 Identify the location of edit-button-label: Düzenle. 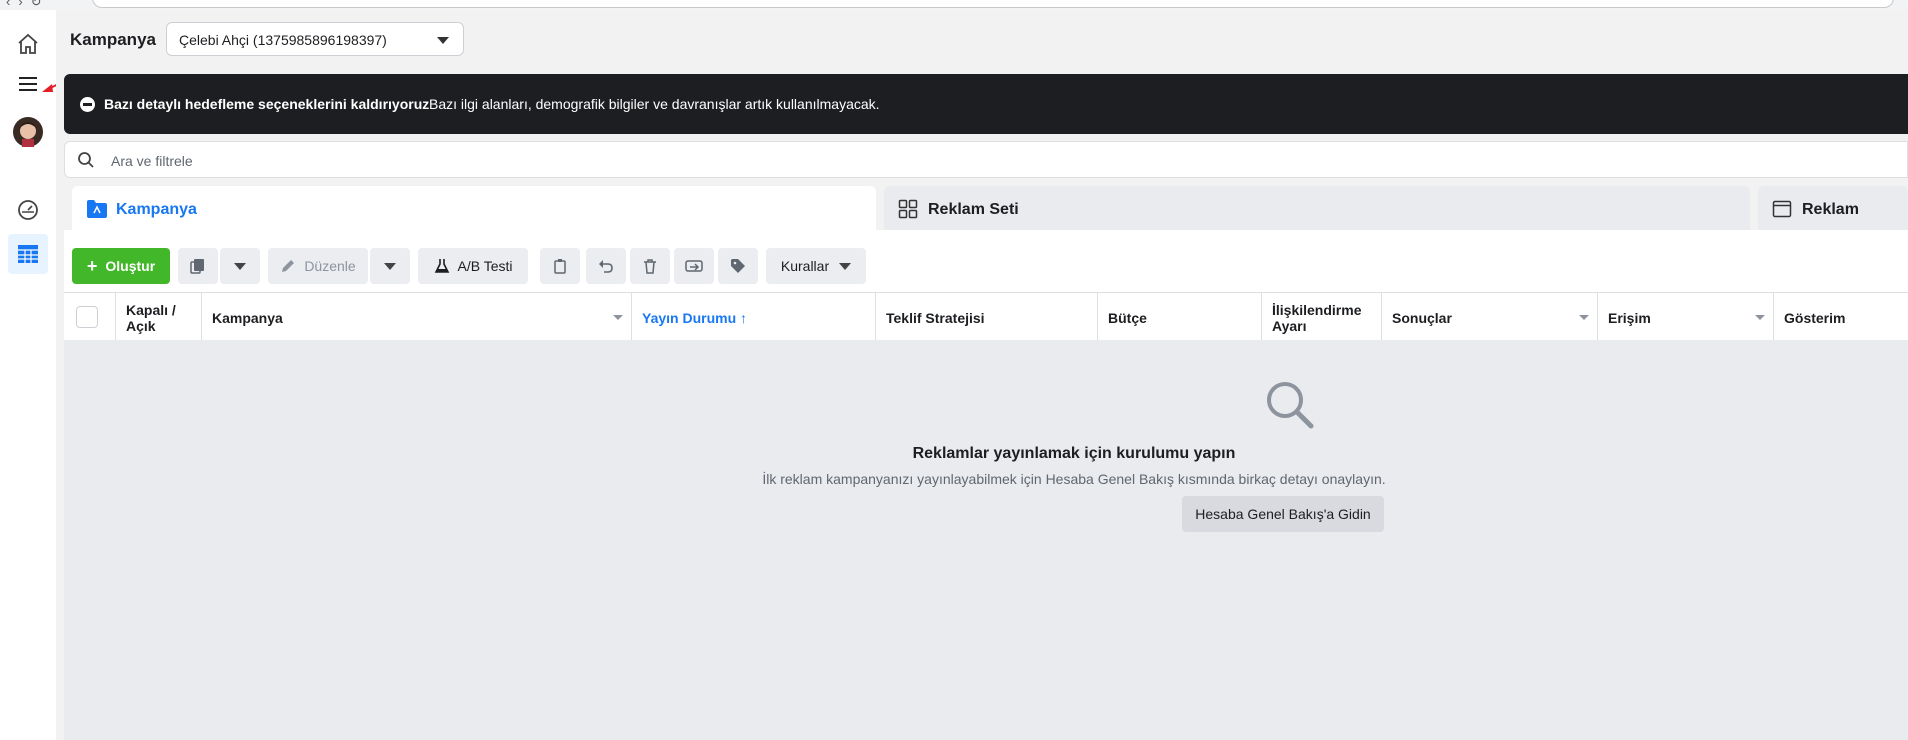
(330, 266).